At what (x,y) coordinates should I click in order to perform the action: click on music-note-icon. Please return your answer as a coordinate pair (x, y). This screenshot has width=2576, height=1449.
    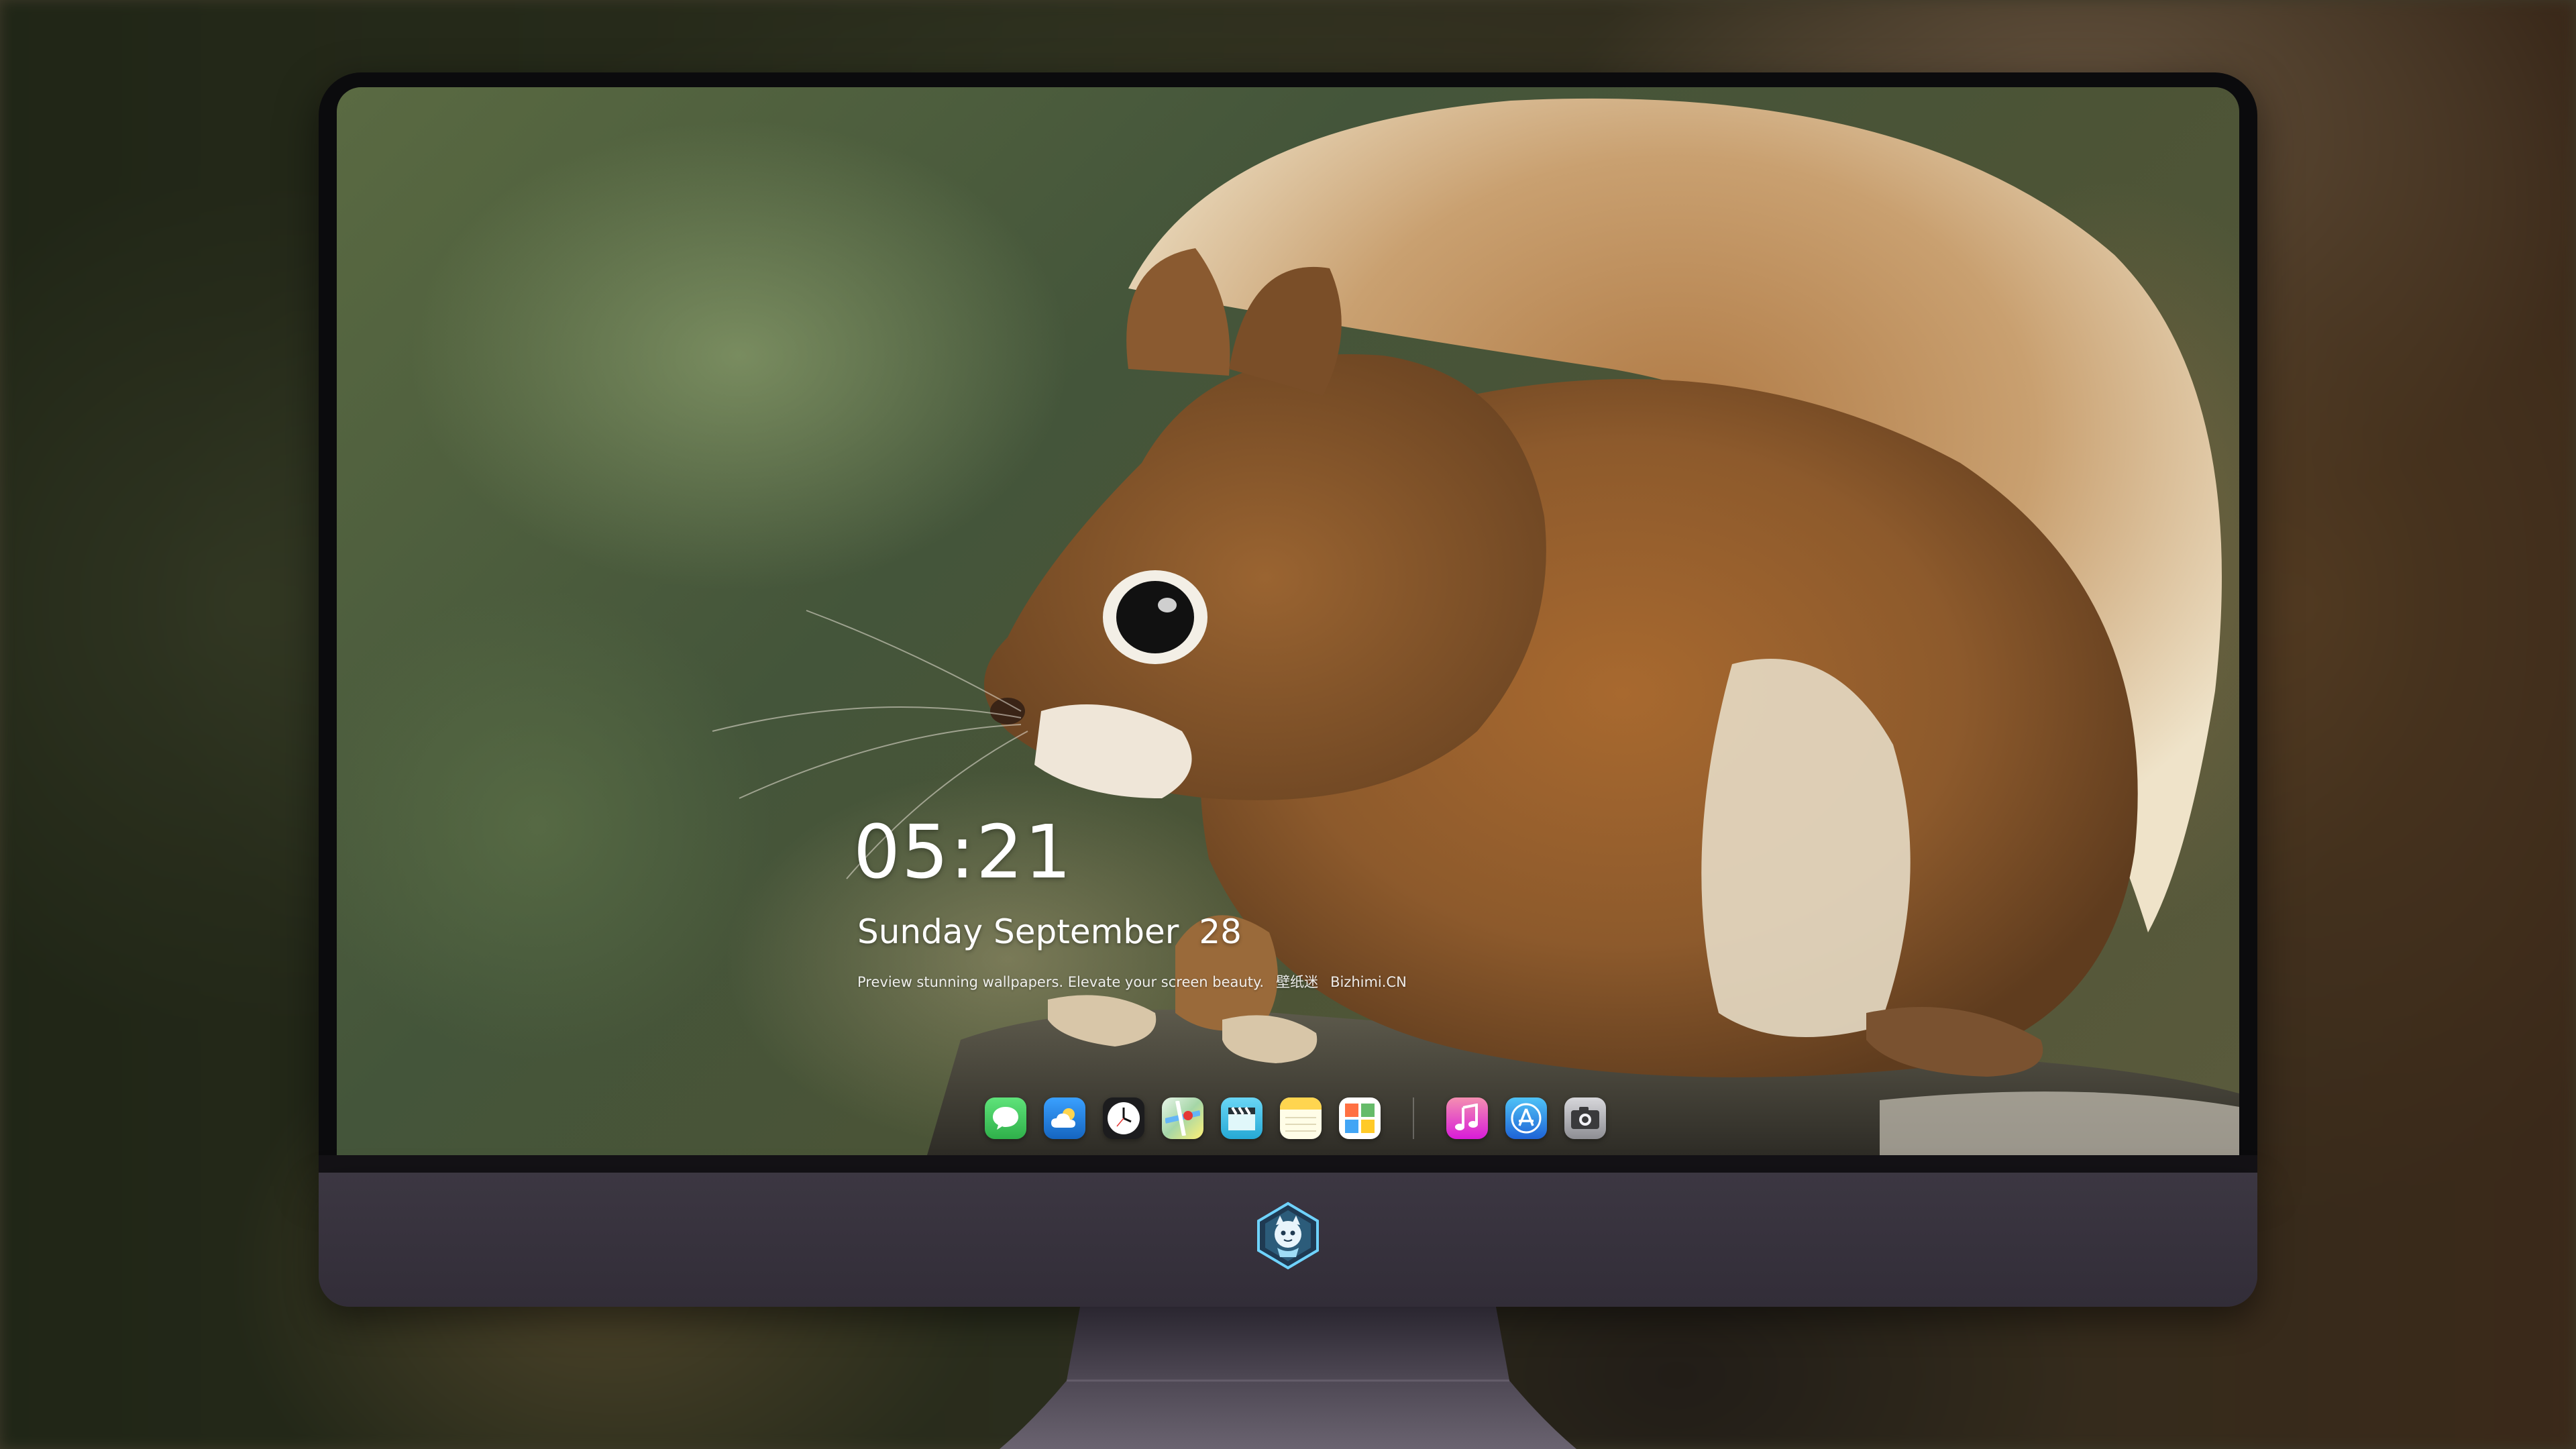
    Looking at the image, I should click on (1466, 1117).